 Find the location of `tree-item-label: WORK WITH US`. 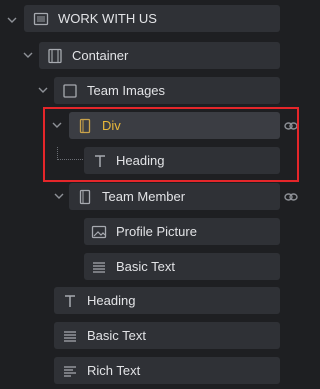

tree-item-label: WORK WITH US is located at coordinates (107, 18).